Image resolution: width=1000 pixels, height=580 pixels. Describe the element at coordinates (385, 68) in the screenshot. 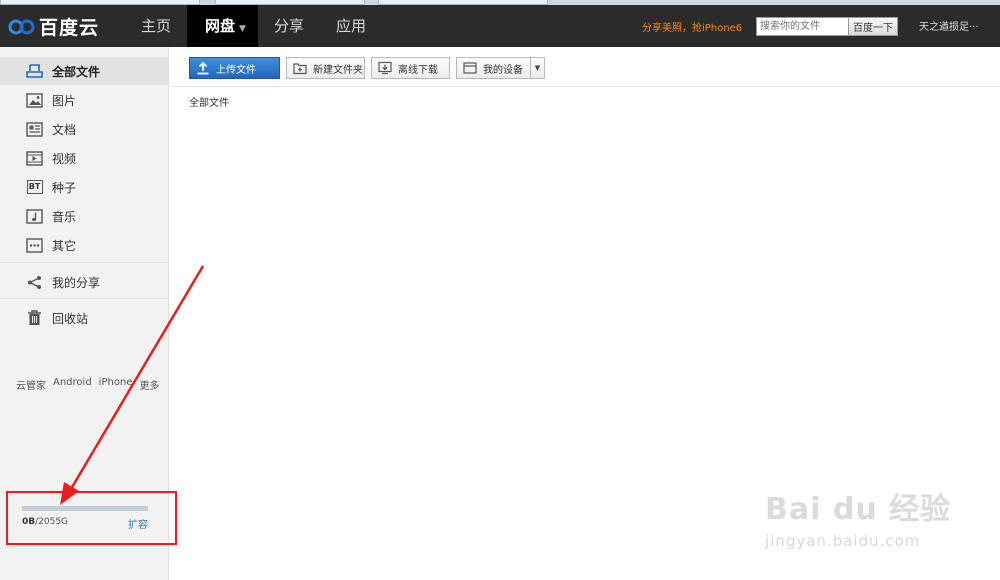

I see `offline-download-icon` at that location.